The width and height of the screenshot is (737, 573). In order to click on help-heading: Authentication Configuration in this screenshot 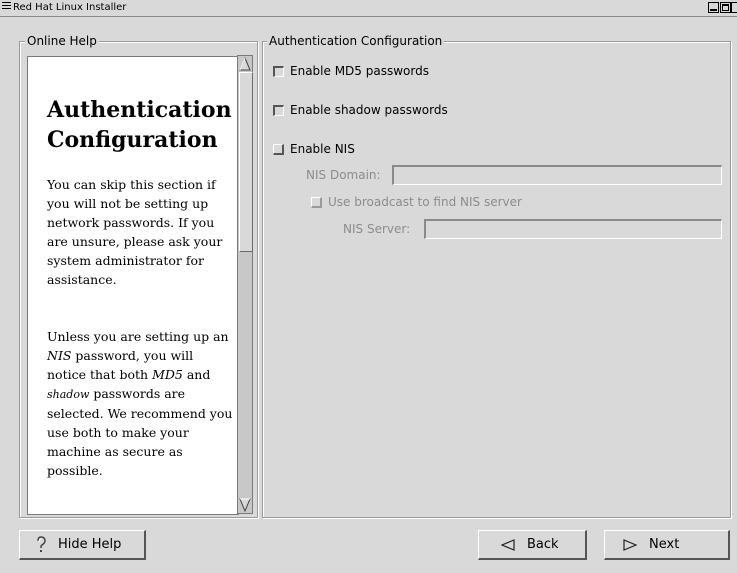, I will do `click(139, 125)`.